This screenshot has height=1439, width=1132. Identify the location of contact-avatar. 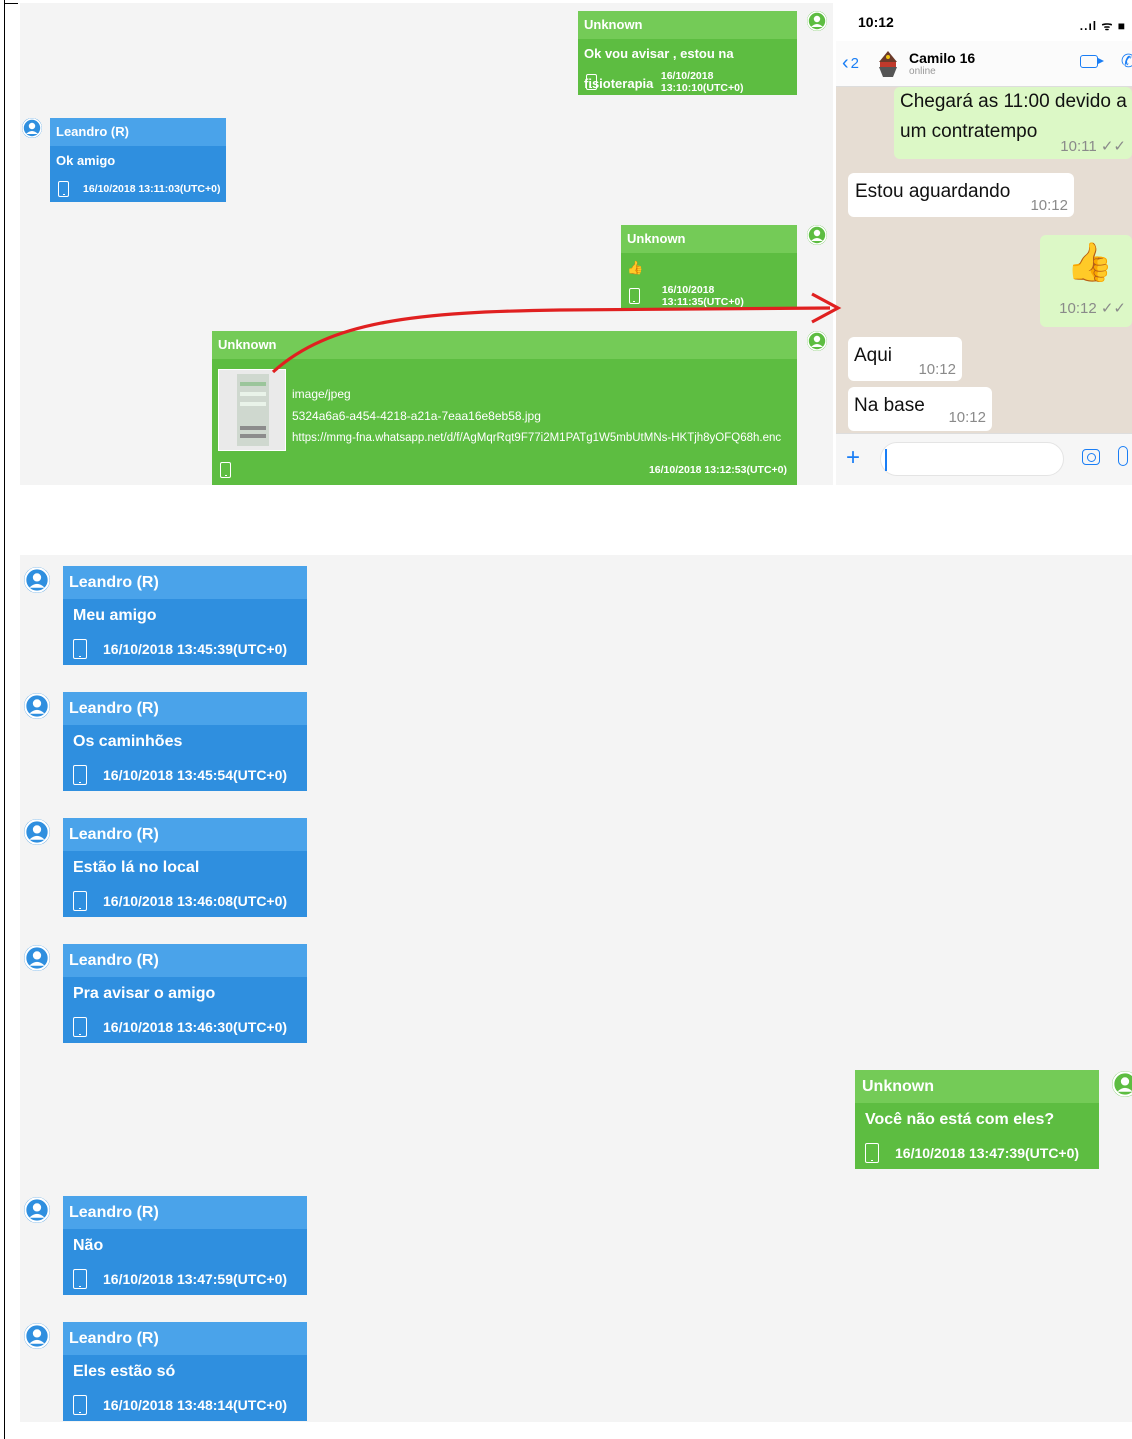
(888, 64).